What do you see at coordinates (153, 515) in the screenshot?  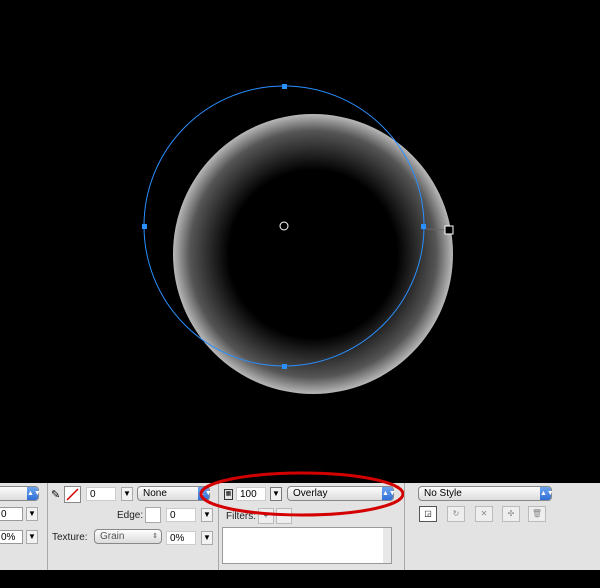 I see `edge-swatch` at bounding box center [153, 515].